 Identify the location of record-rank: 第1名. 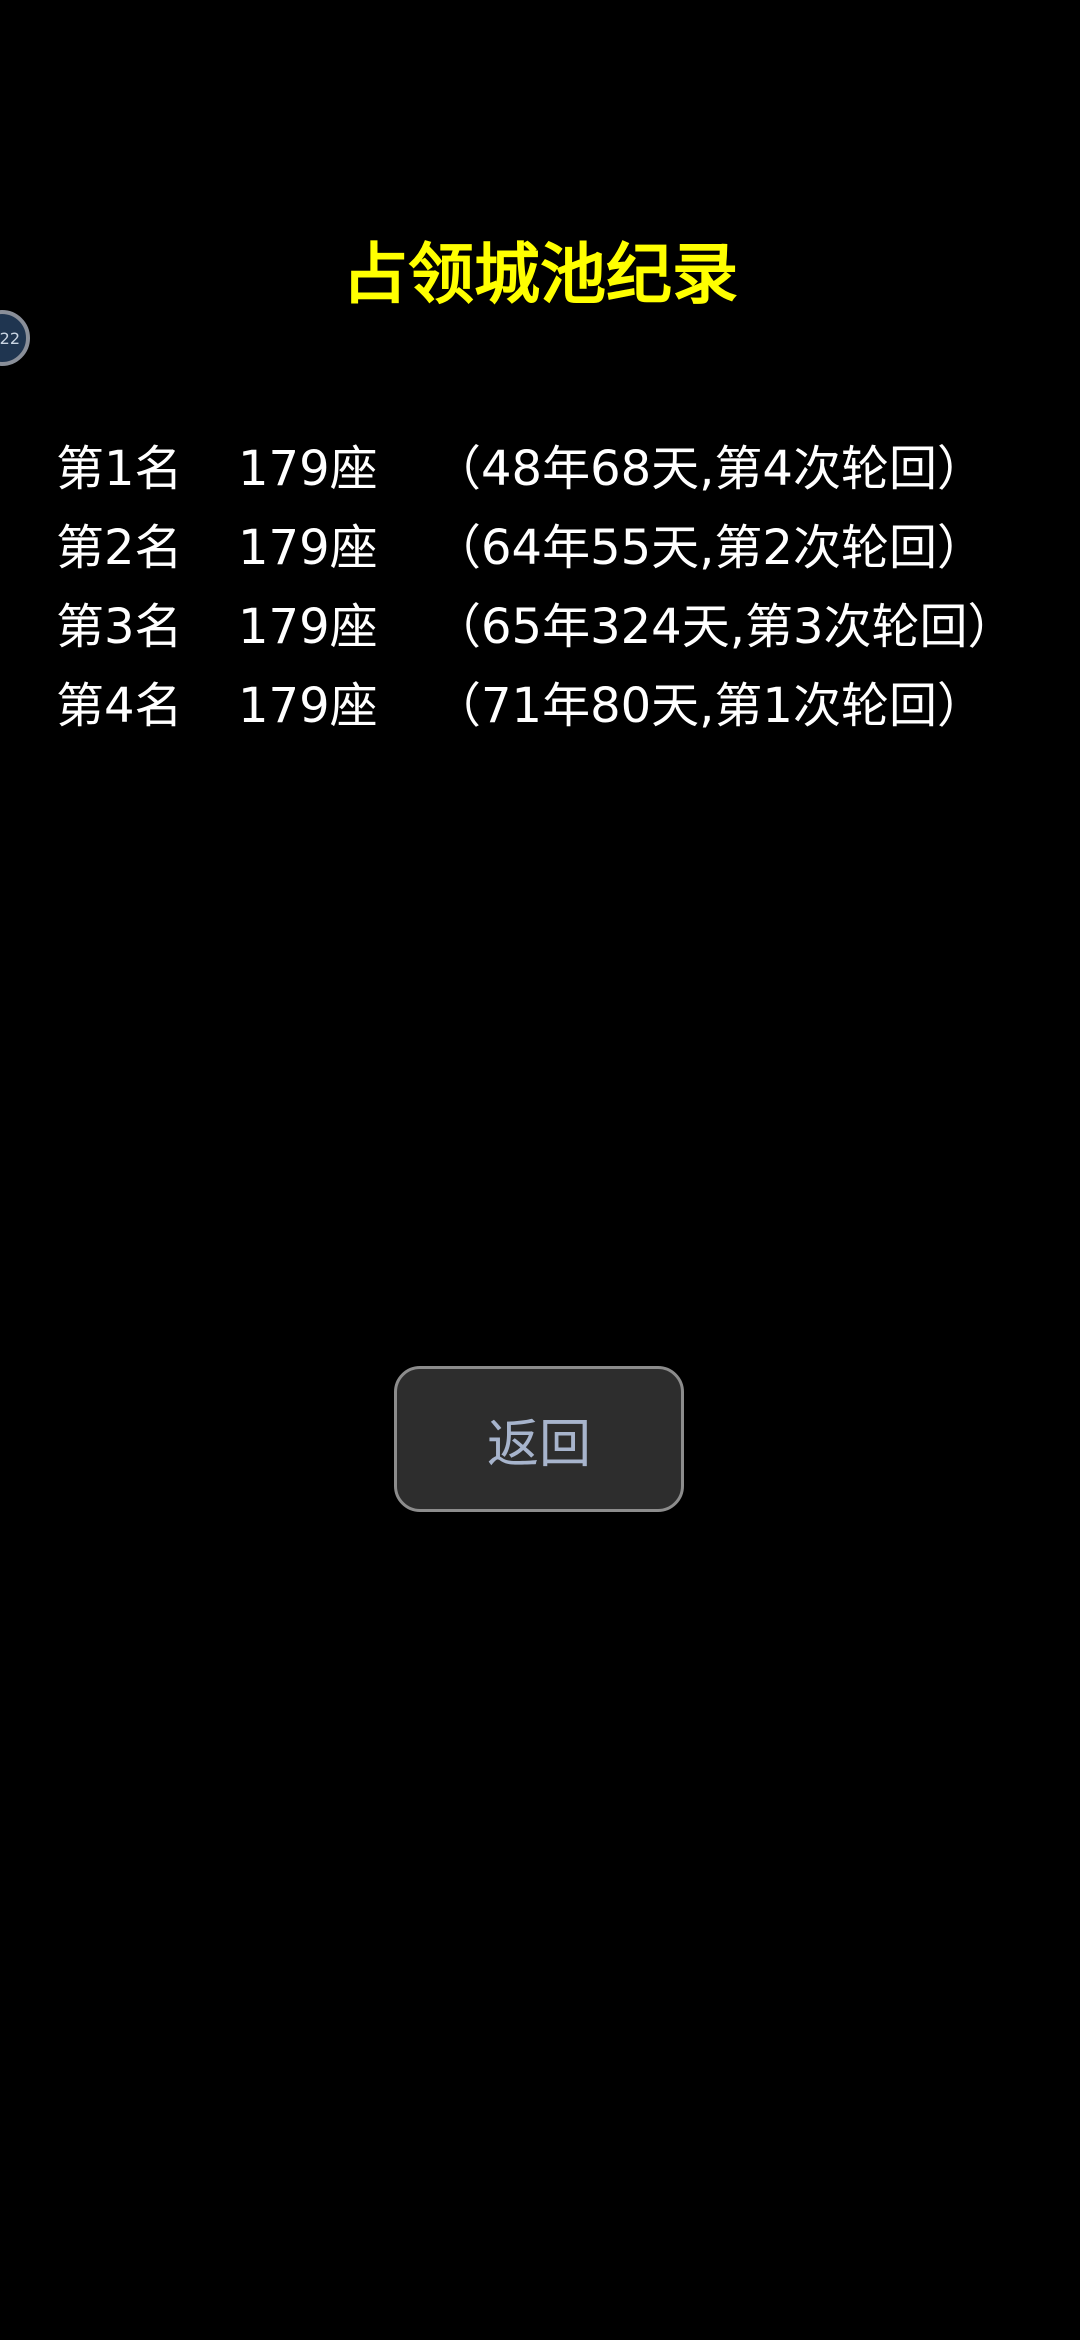
(119, 468).